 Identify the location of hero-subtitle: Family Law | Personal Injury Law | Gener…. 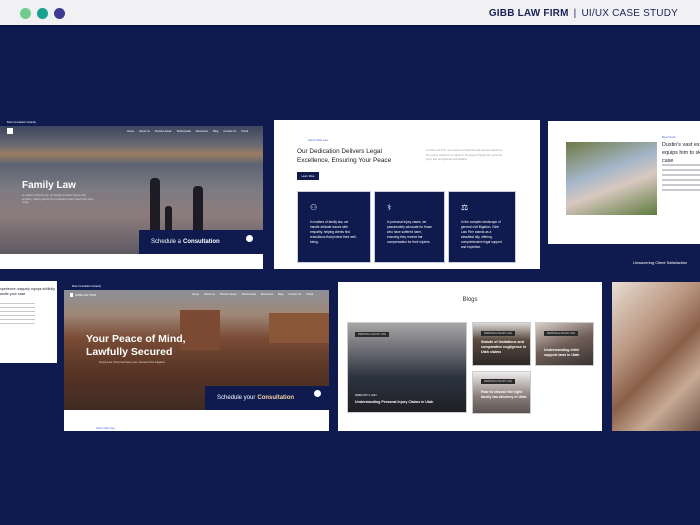
(132, 362).